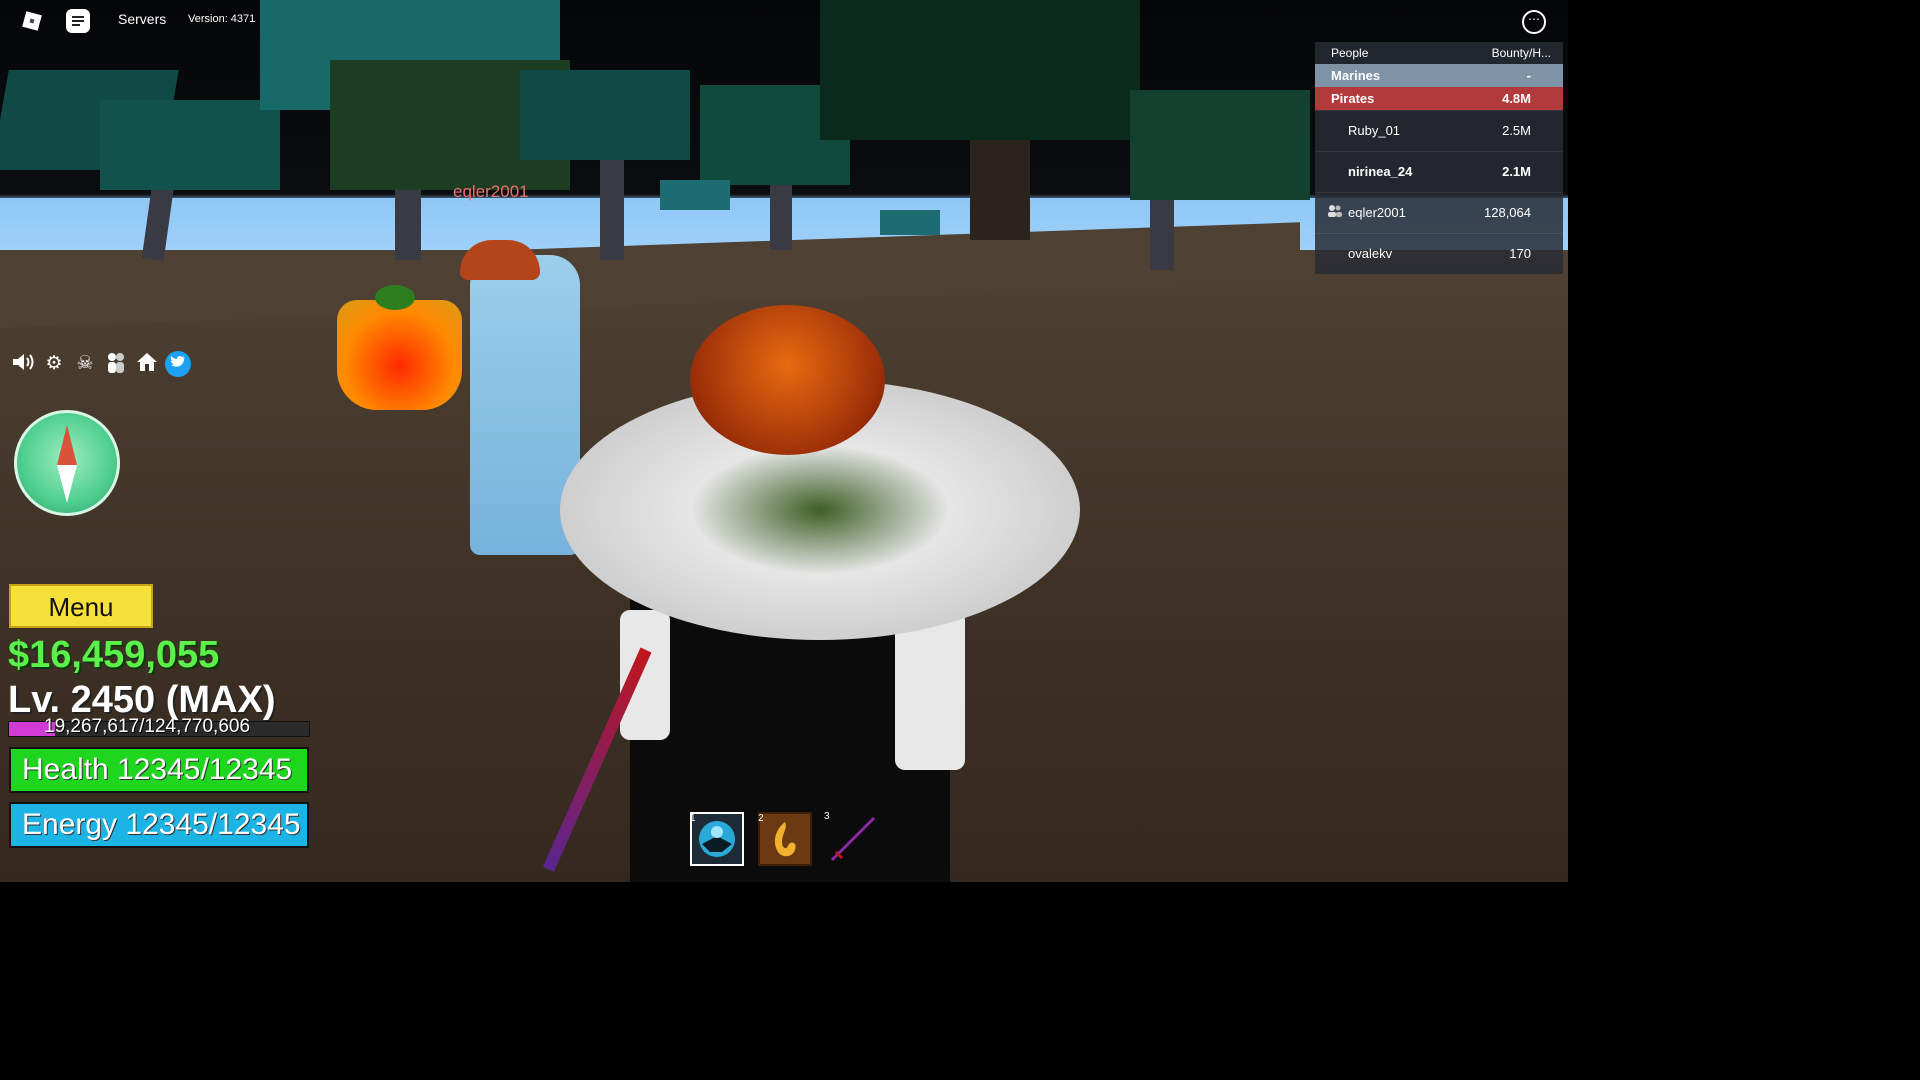 The image size is (1920, 1080). Describe the element at coordinates (1516, 171) in the screenshot. I see `player-bounty: 2.1M` at that location.